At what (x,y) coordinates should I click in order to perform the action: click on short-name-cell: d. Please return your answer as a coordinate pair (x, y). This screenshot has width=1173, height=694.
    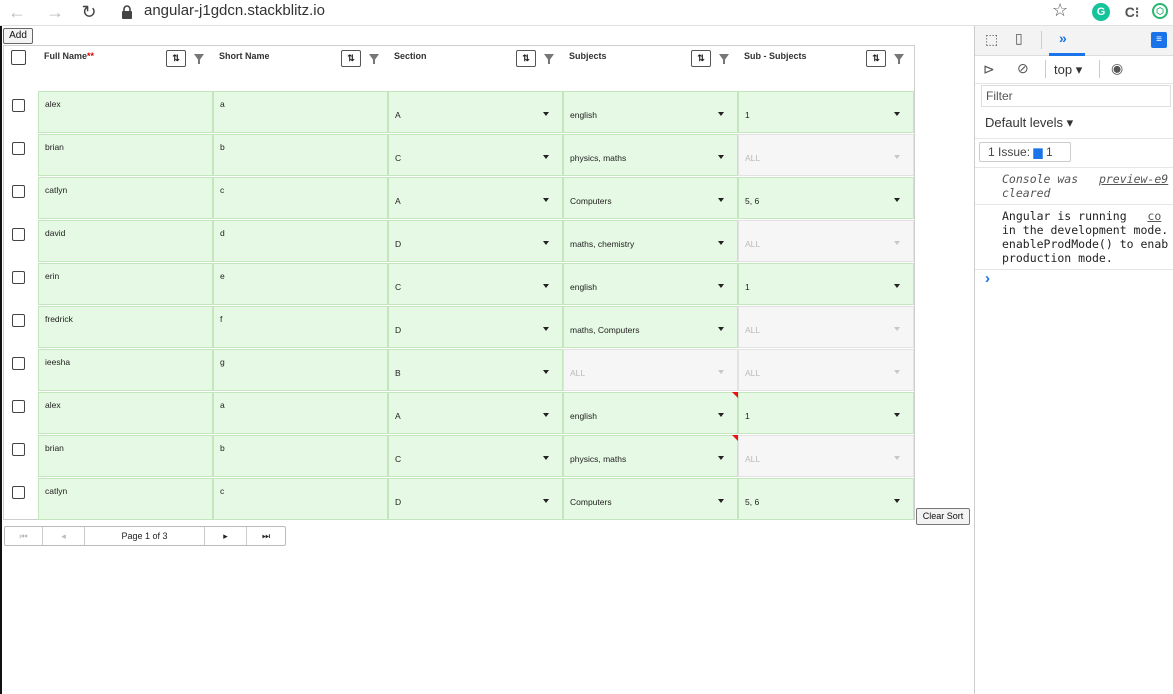
    Looking at the image, I should click on (300, 241).